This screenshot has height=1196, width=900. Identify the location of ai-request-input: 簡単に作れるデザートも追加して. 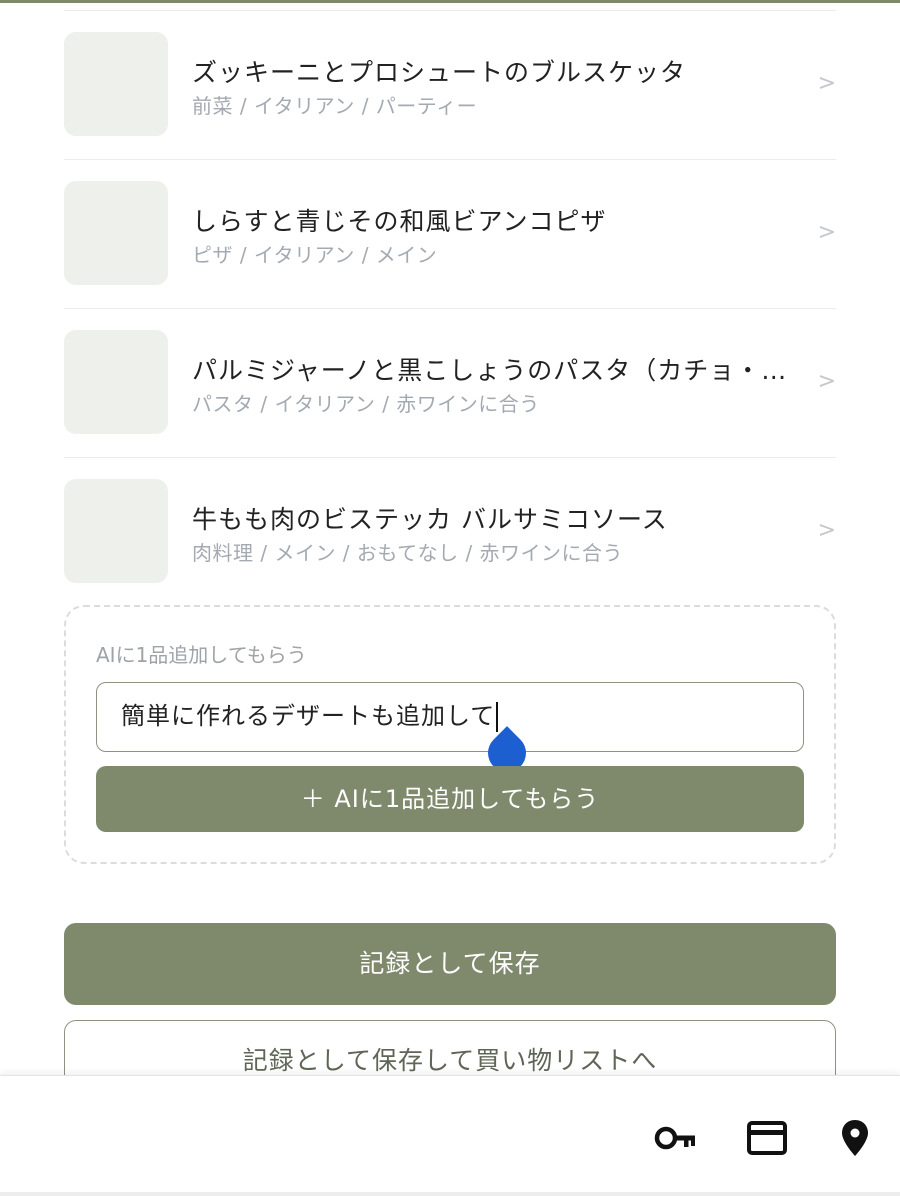
(450, 717).